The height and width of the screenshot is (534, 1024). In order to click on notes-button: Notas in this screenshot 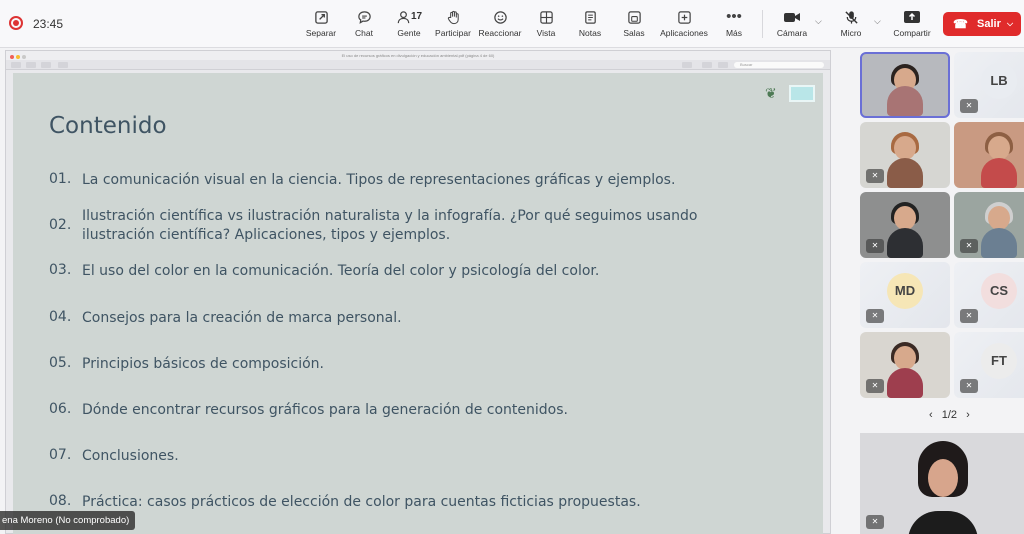, I will do `click(590, 25)`.